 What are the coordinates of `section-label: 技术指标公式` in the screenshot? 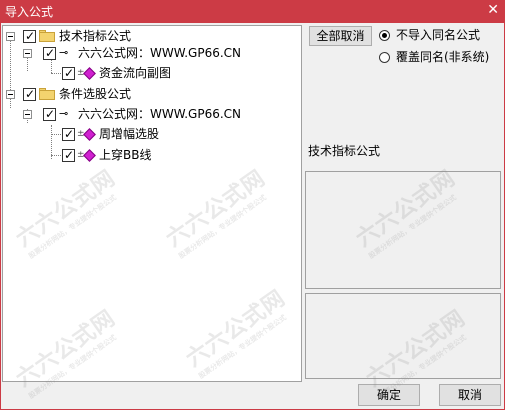 It's located at (344, 151).